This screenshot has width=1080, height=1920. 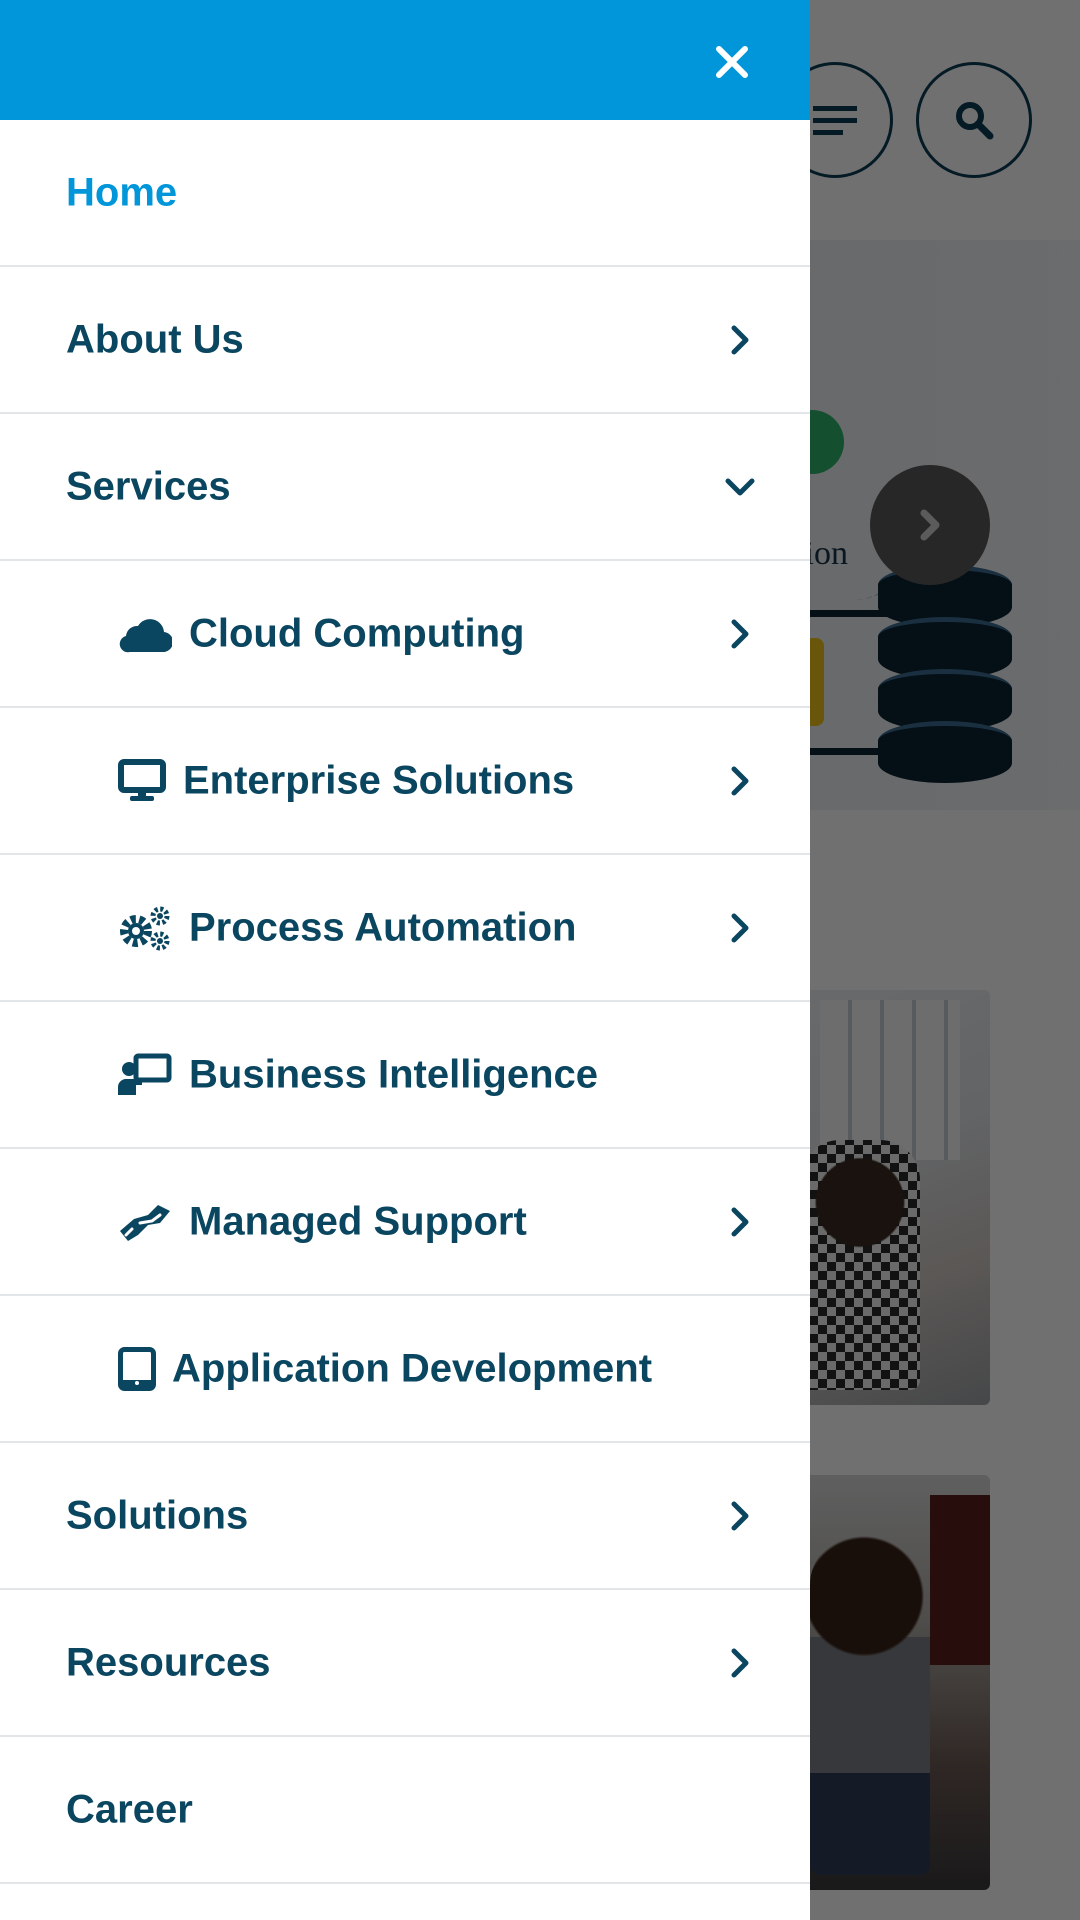 What do you see at coordinates (145, 1222) in the screenshot?
I see `handshake-icon` at bounding box center [145, 1222].